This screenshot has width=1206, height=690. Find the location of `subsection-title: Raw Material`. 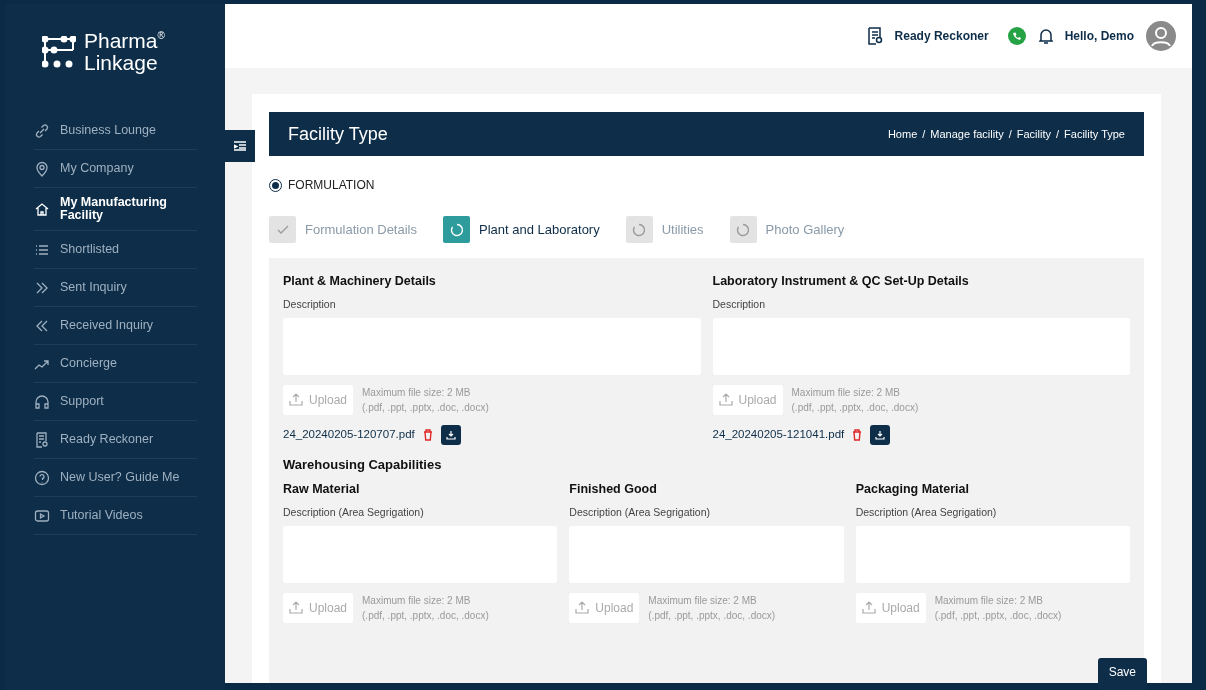

subsection-title: Raw Material is located at coordinates (322, 489).